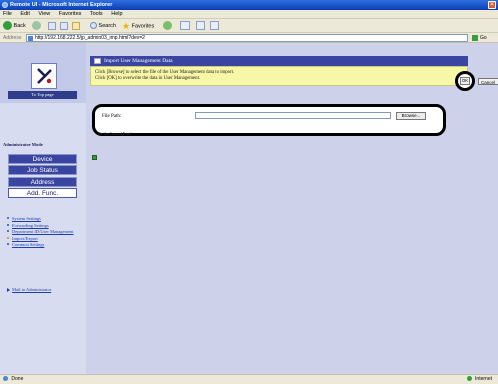  What do you see at coordinates (249, 26) in the screenshot?
I see `toolbar: Back Search ★ Favorites` at bounding box center [249, 26].